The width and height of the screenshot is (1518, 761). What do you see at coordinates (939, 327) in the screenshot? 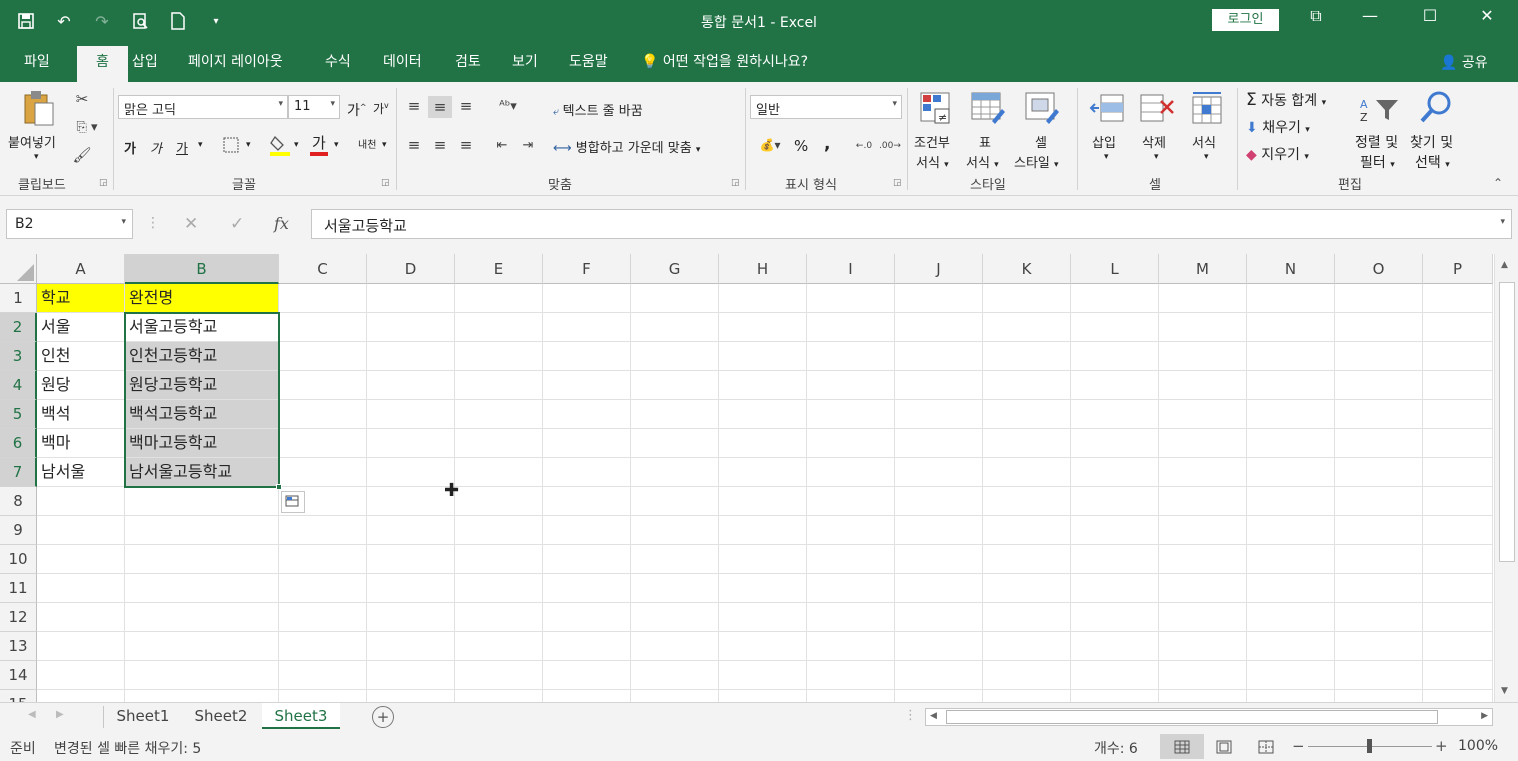
I see `cell-j2` at bounding box center [939, 327].